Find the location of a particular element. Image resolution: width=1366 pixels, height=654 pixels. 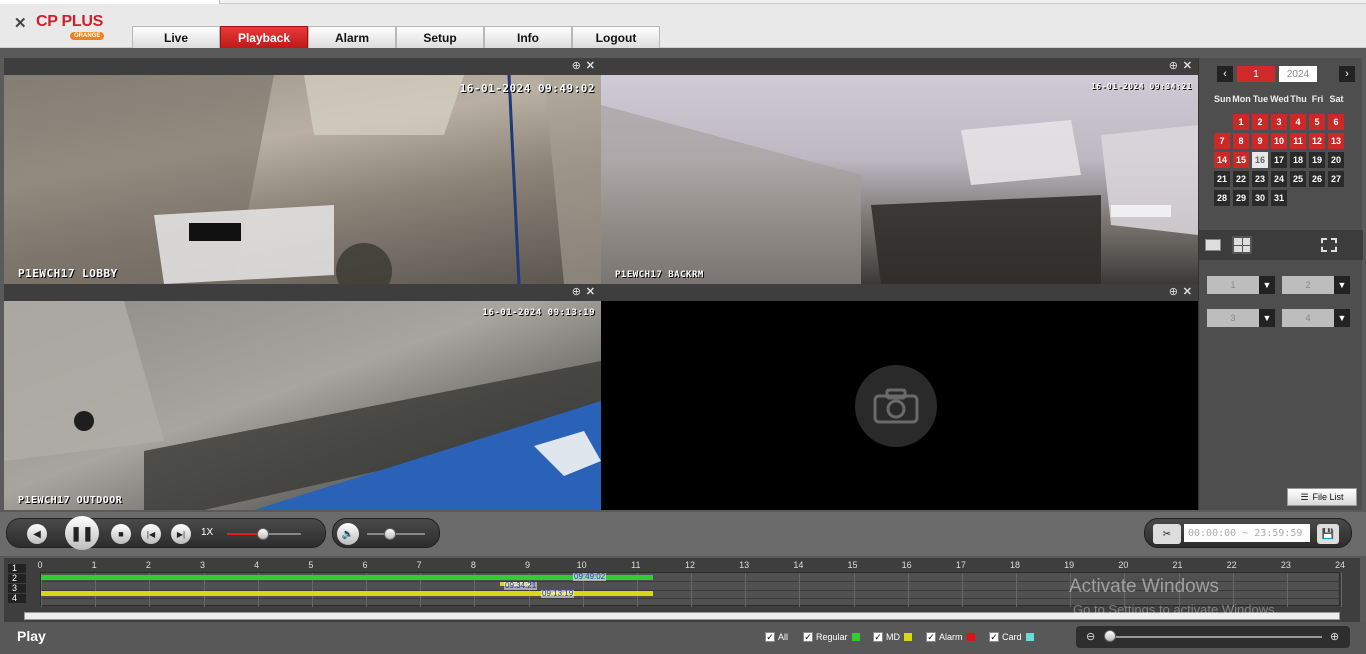

timeline-hour-label: 23 is located at coordinates (1285, 565).